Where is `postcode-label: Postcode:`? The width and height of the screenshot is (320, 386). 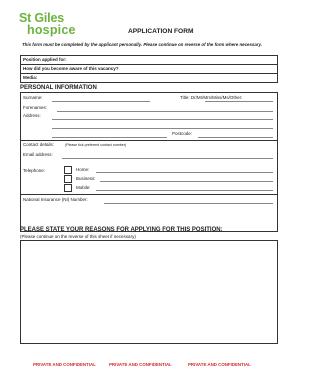
postcode-label: Postcode: is located at coordinates (182, 133).